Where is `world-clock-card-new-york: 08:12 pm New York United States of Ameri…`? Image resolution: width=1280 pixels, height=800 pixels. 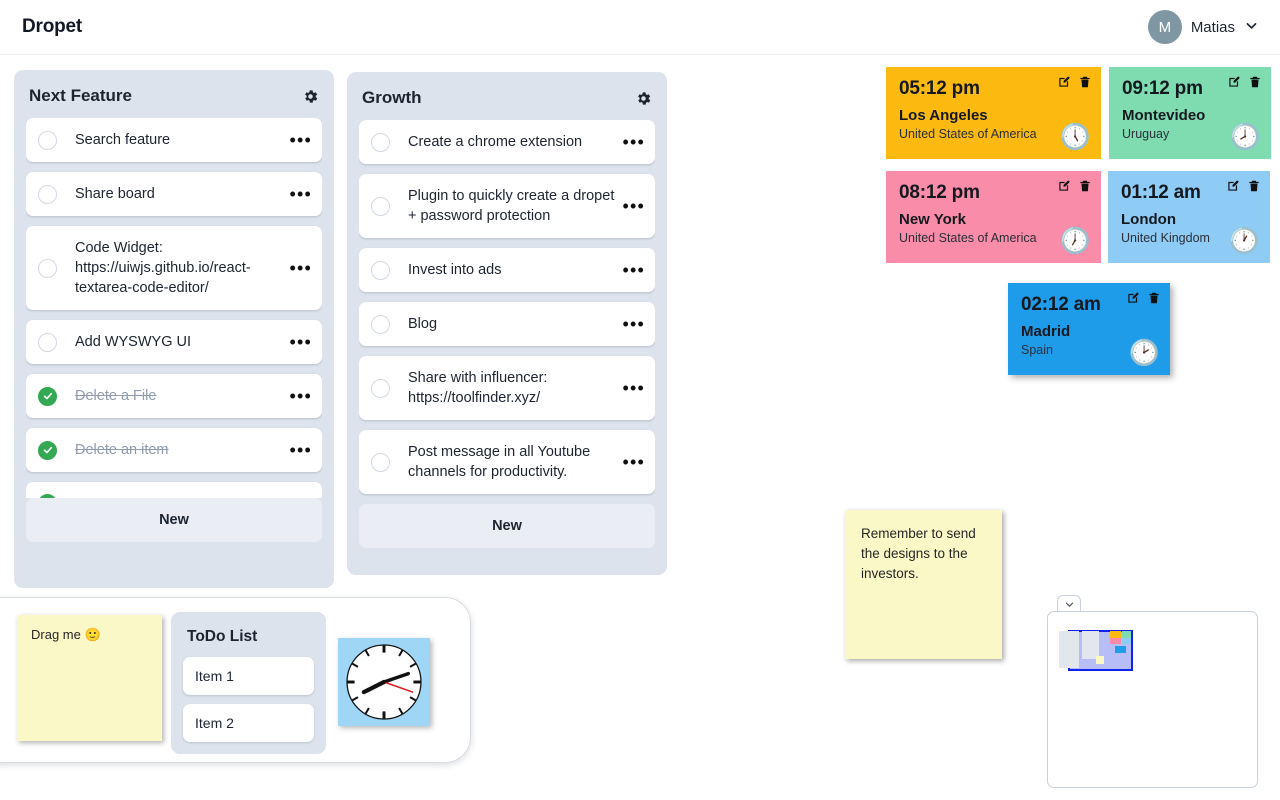 world-clock-card-new-york: 08:12 pm New York United States of Ameri… is located at coordinates (993, 217).